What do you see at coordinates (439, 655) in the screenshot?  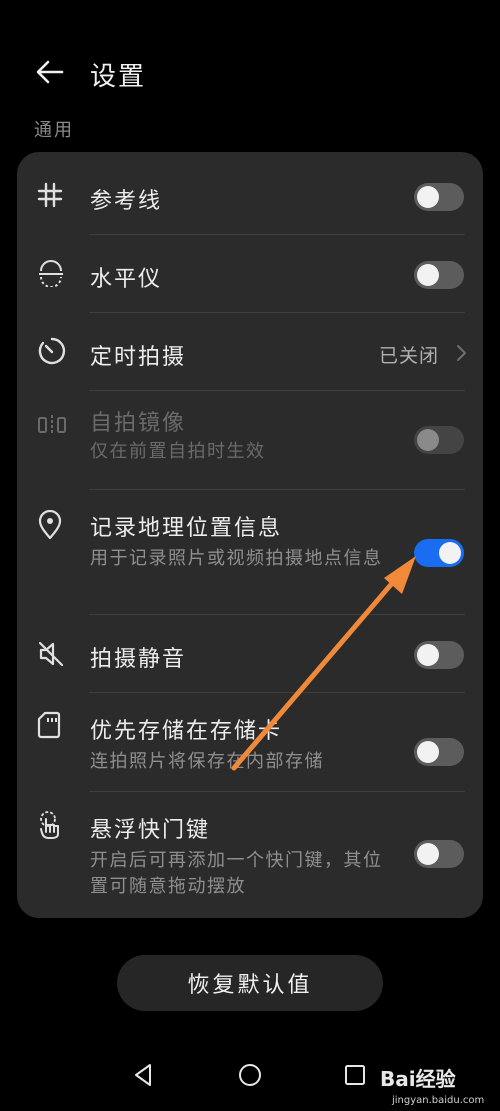 I see `mute-toggle` at bounding box center [439, 655].